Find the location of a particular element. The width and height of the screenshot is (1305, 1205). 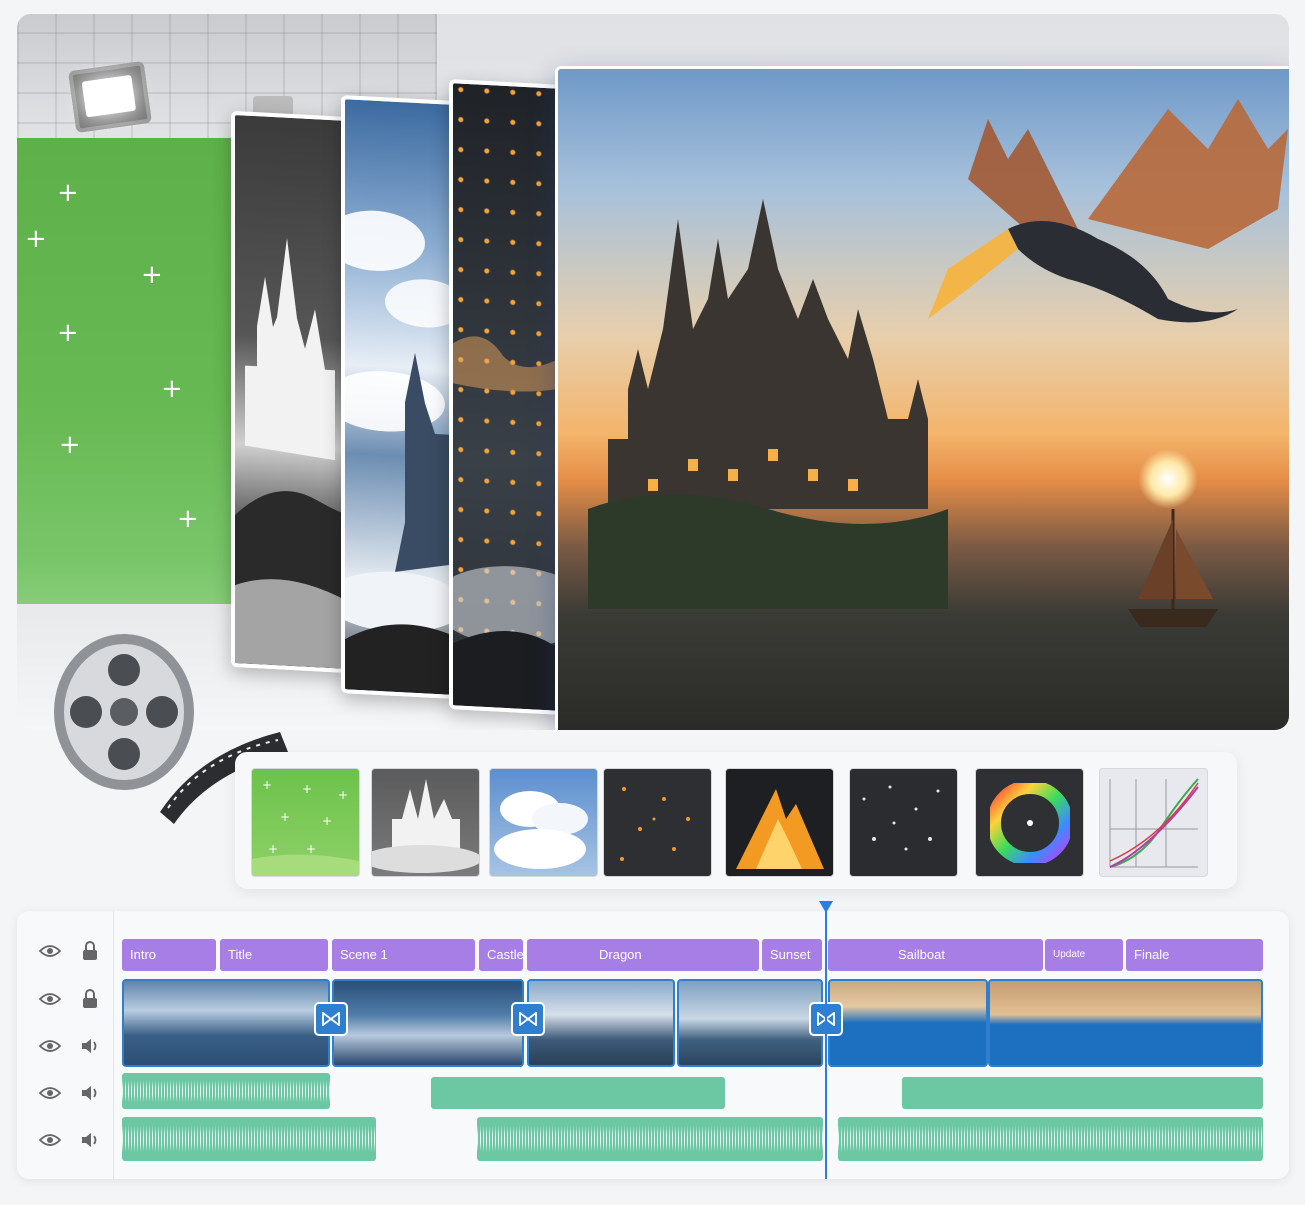

playhead is located at coordinates (826, 1043).